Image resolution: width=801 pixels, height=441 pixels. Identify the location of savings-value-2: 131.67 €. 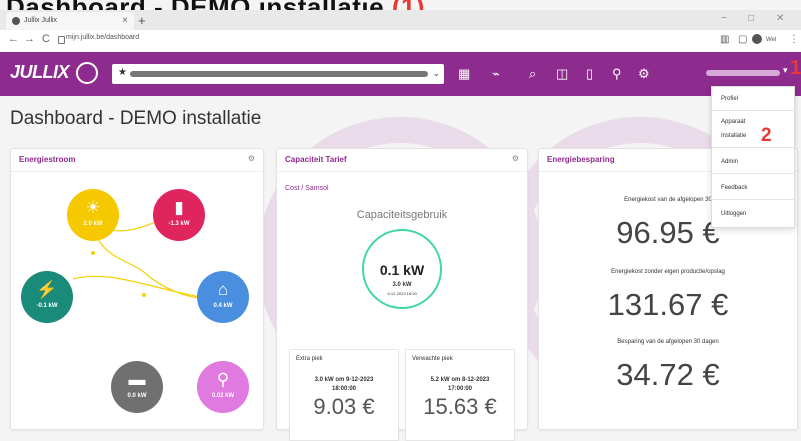
(668, 304).